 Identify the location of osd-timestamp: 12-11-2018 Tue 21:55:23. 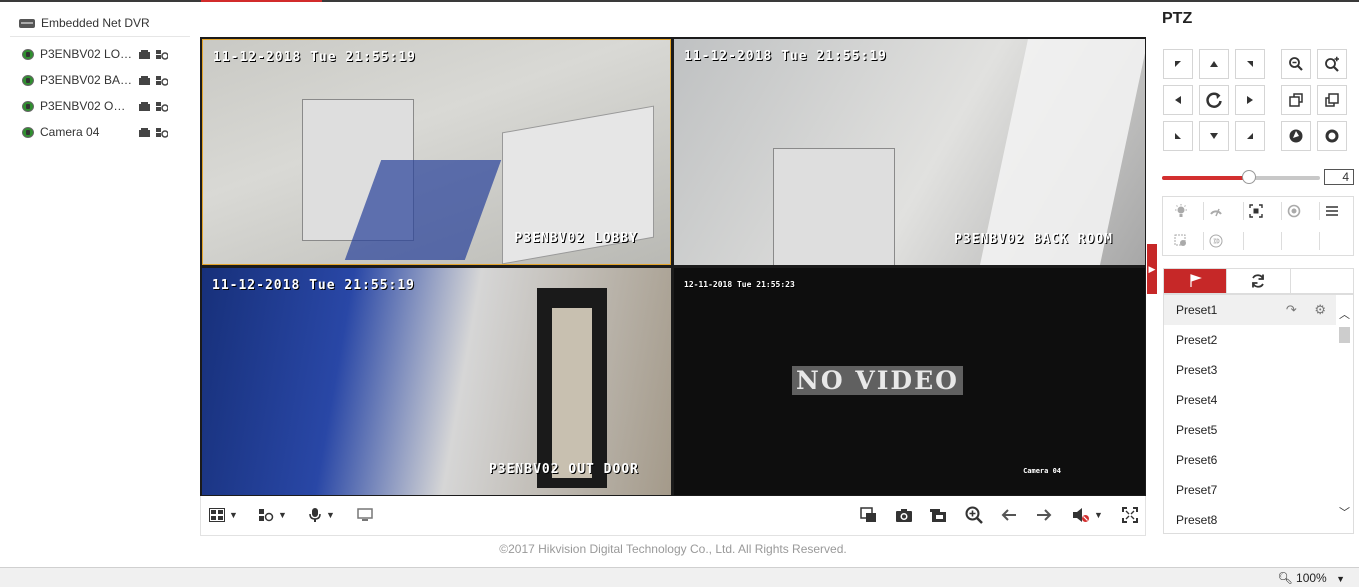
(739, 284).